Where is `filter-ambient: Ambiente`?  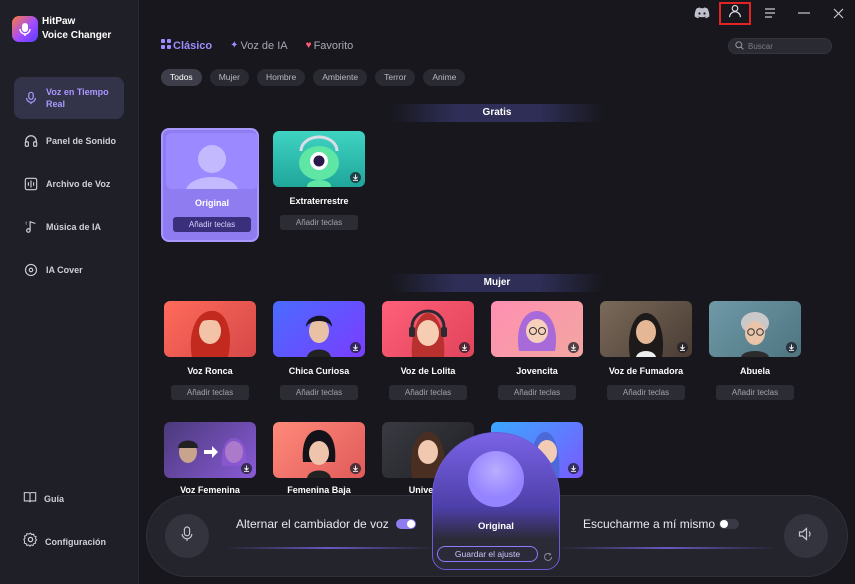 filter-ambient: Ambiente is located at coordinates (340, 77).